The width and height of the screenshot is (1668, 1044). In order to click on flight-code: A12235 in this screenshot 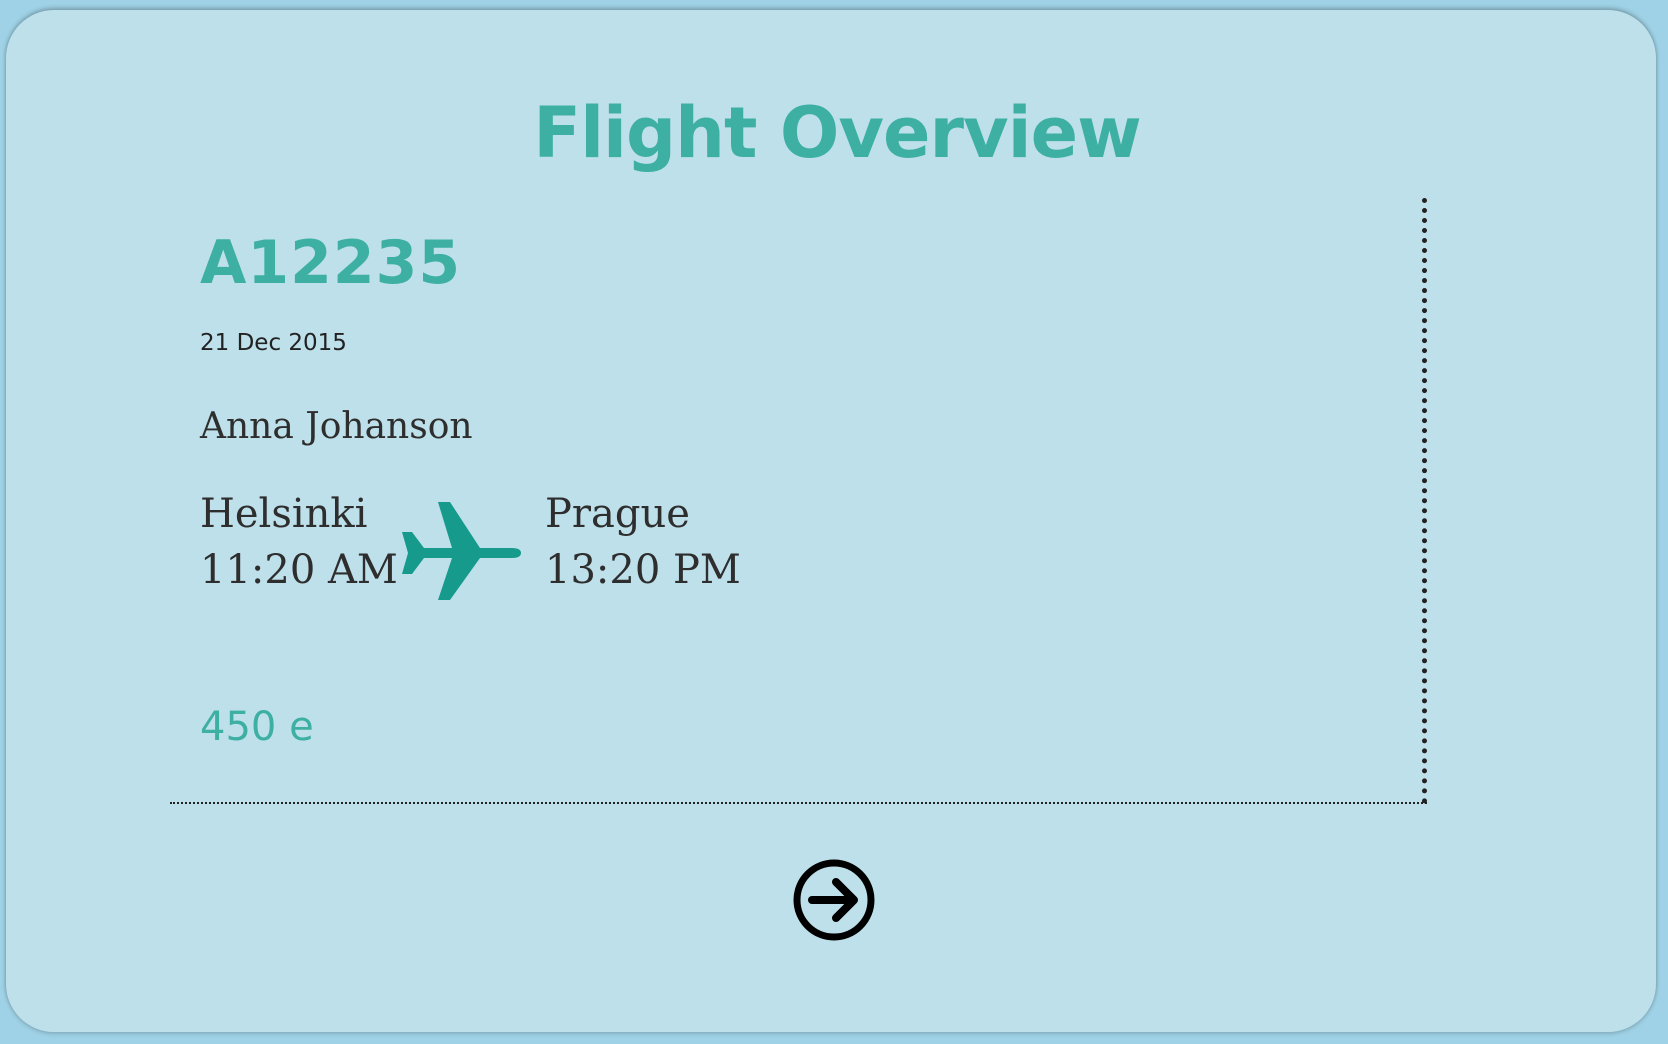, I will do `click(331, 263)`.